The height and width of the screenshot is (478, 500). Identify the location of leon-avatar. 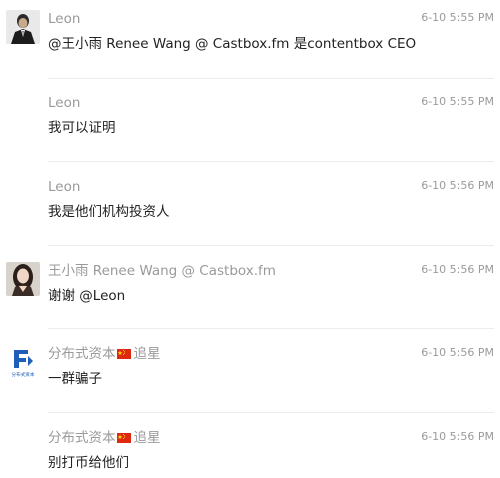
(23, 27).